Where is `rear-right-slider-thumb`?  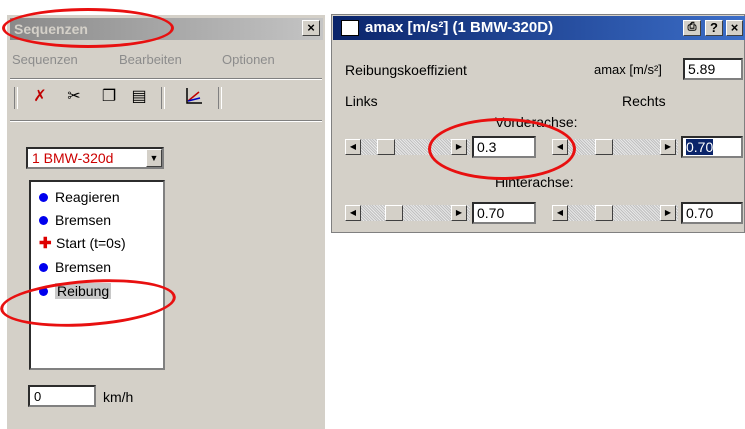
rear-right-slider-thumb is located at coordinates (604, 213).